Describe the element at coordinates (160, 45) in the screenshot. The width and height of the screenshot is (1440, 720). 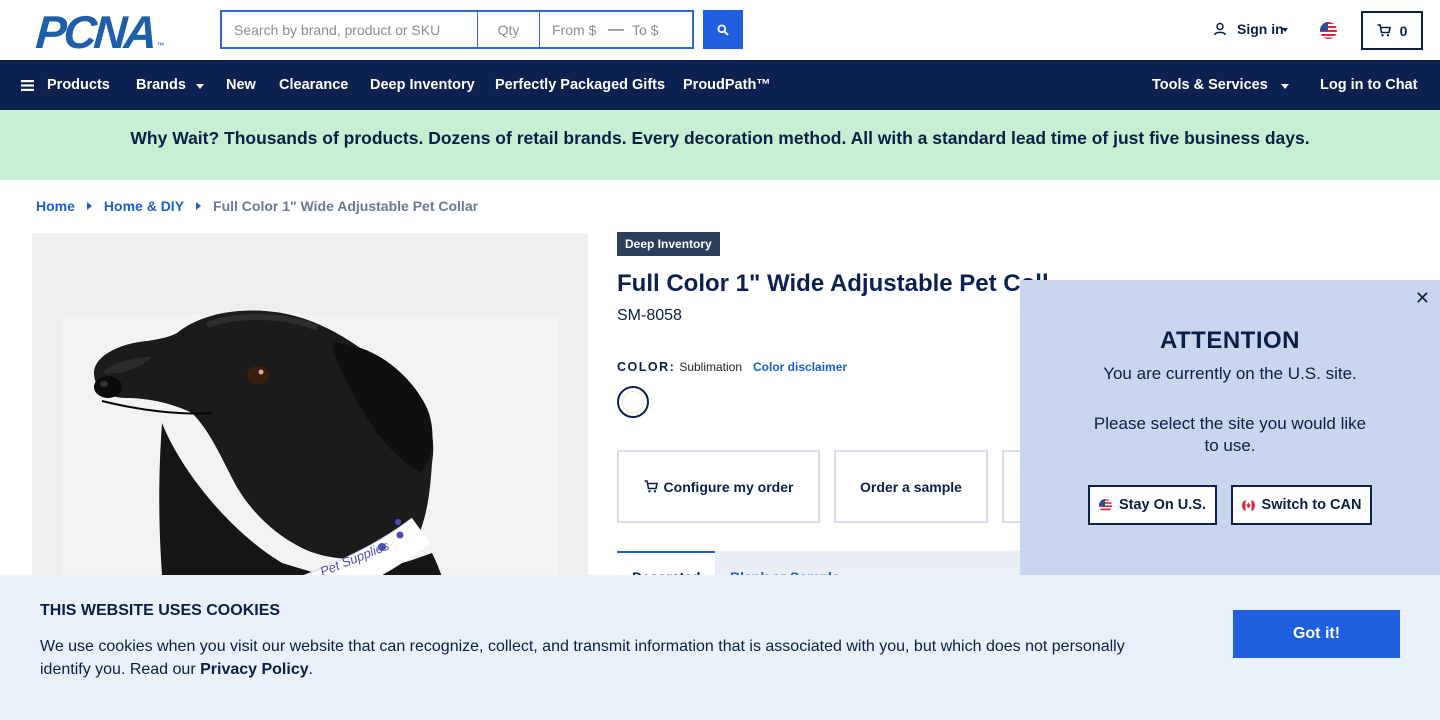
I see `logo-trademark: ™` at that location.